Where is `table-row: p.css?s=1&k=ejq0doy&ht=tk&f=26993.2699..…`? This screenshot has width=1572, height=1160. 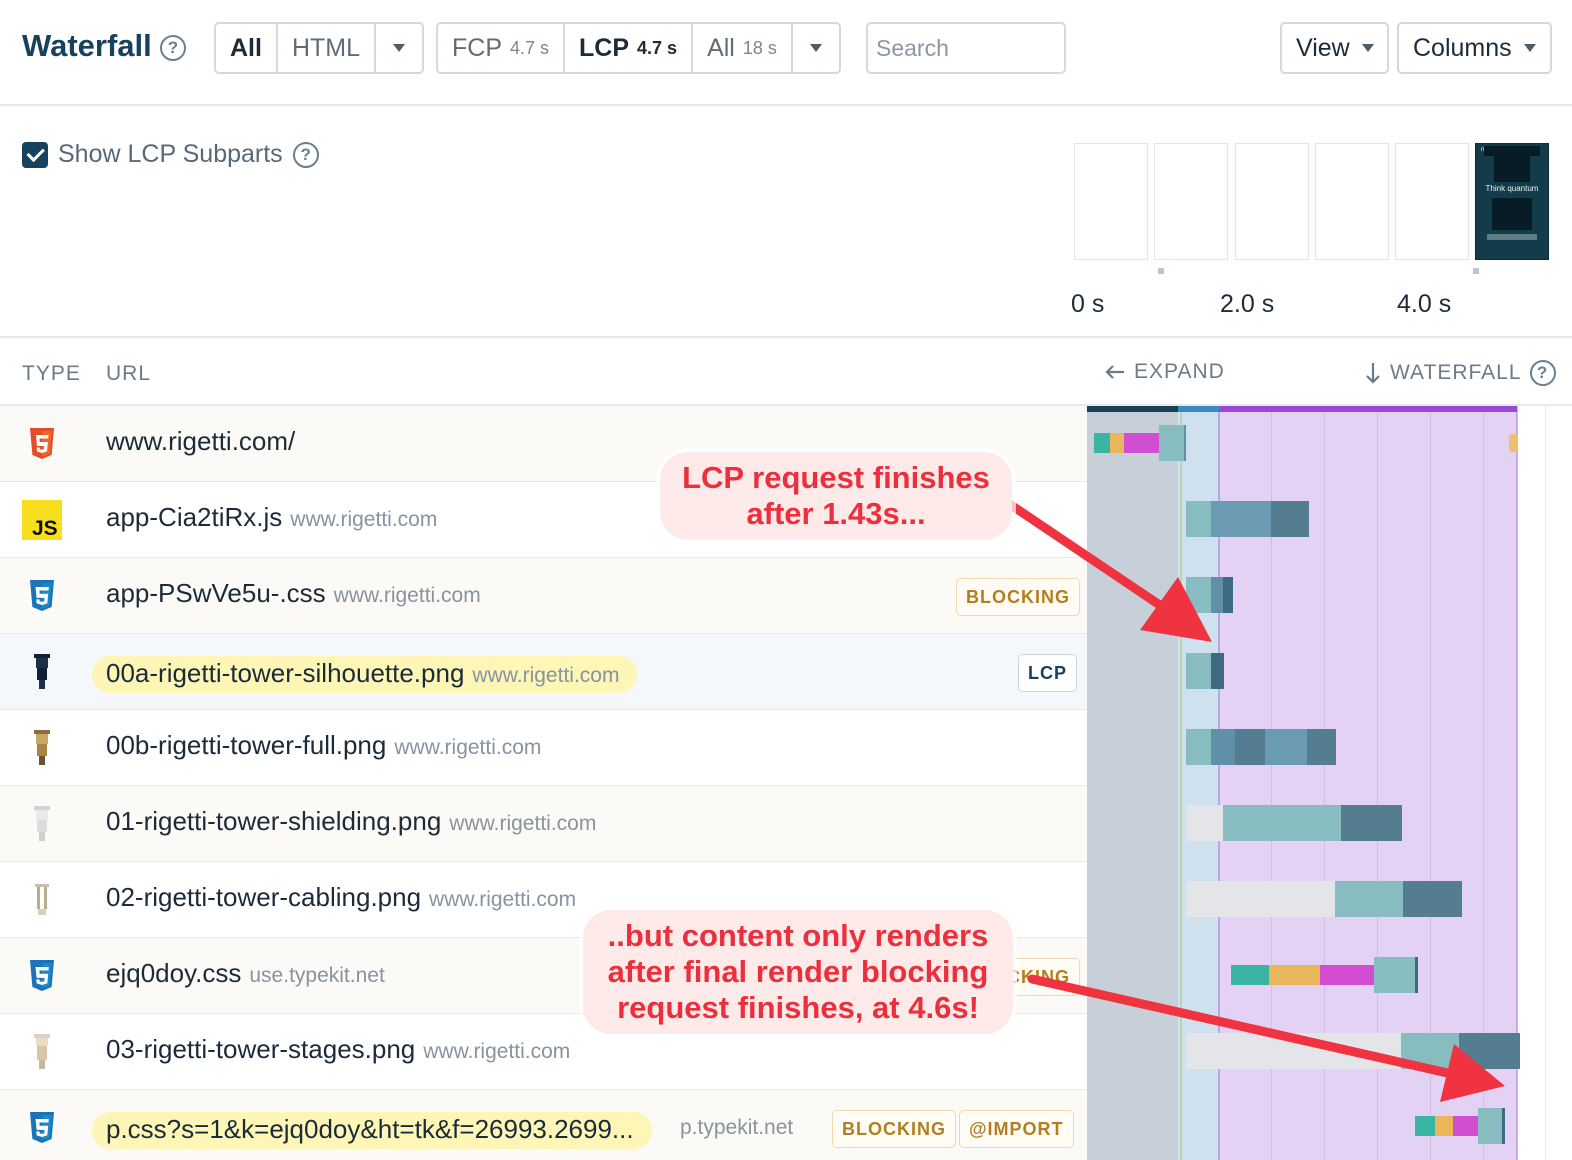 table-row: p.css?s=1&k=ejq0doy&ht=tk&f=26993.2699..… is located at coordinates (543, 1125).